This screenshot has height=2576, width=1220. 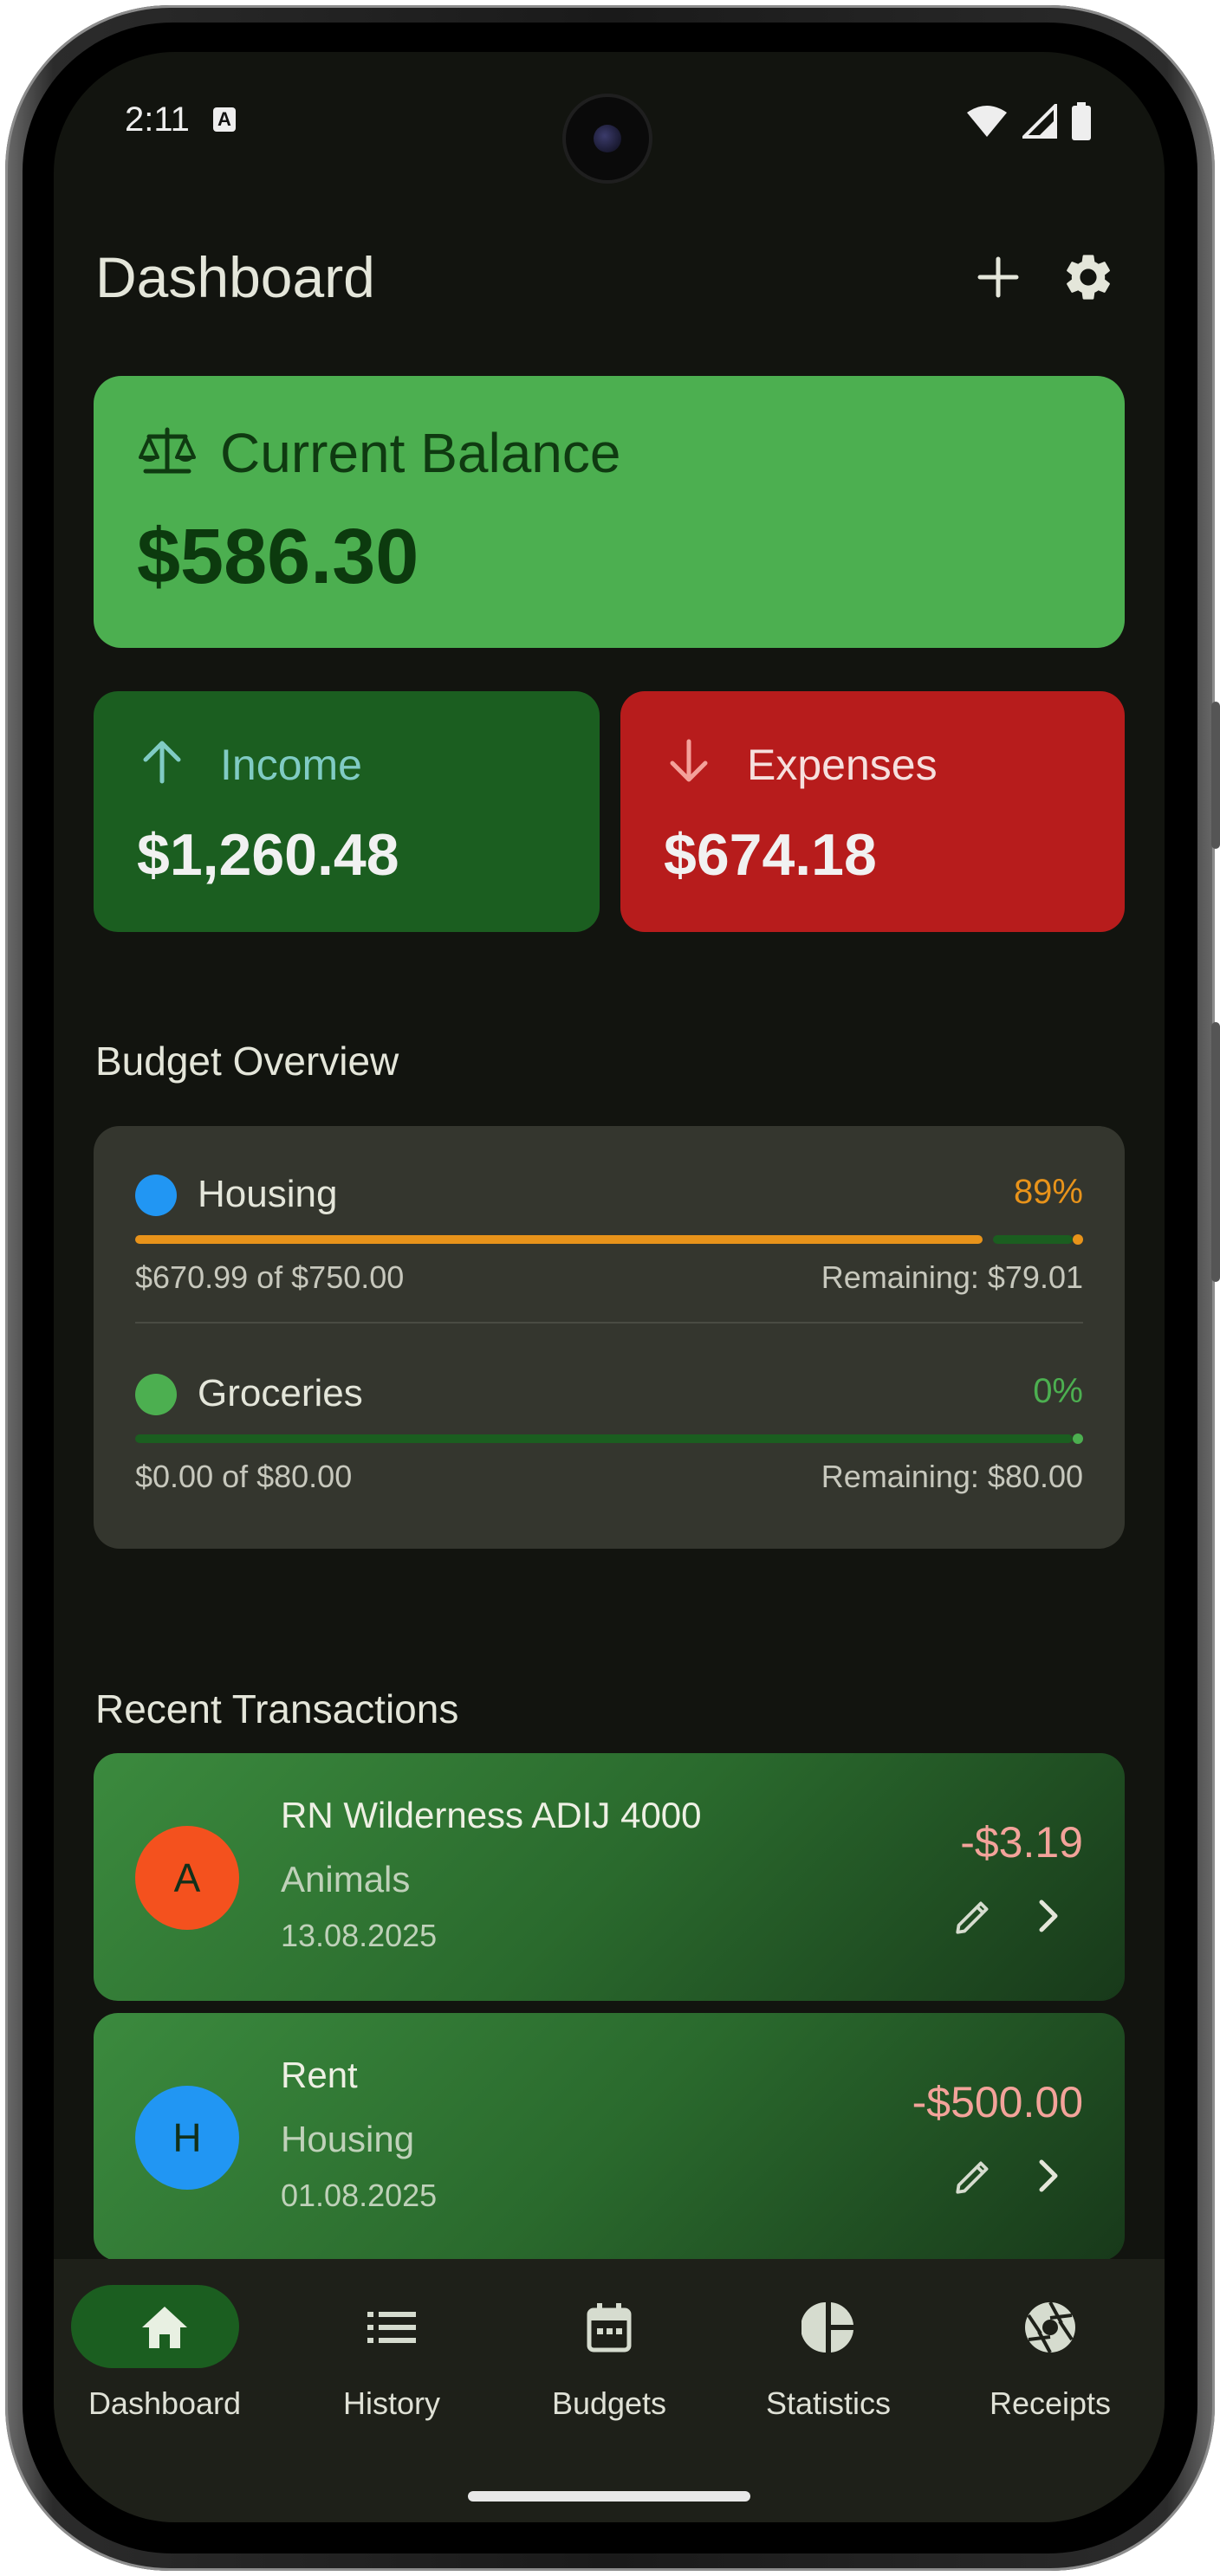 What do you see at coordinates (610, 512) in the screenshot?
I see `current-balance-card: Current Balance $586.30` at bounding box center [610, 512].